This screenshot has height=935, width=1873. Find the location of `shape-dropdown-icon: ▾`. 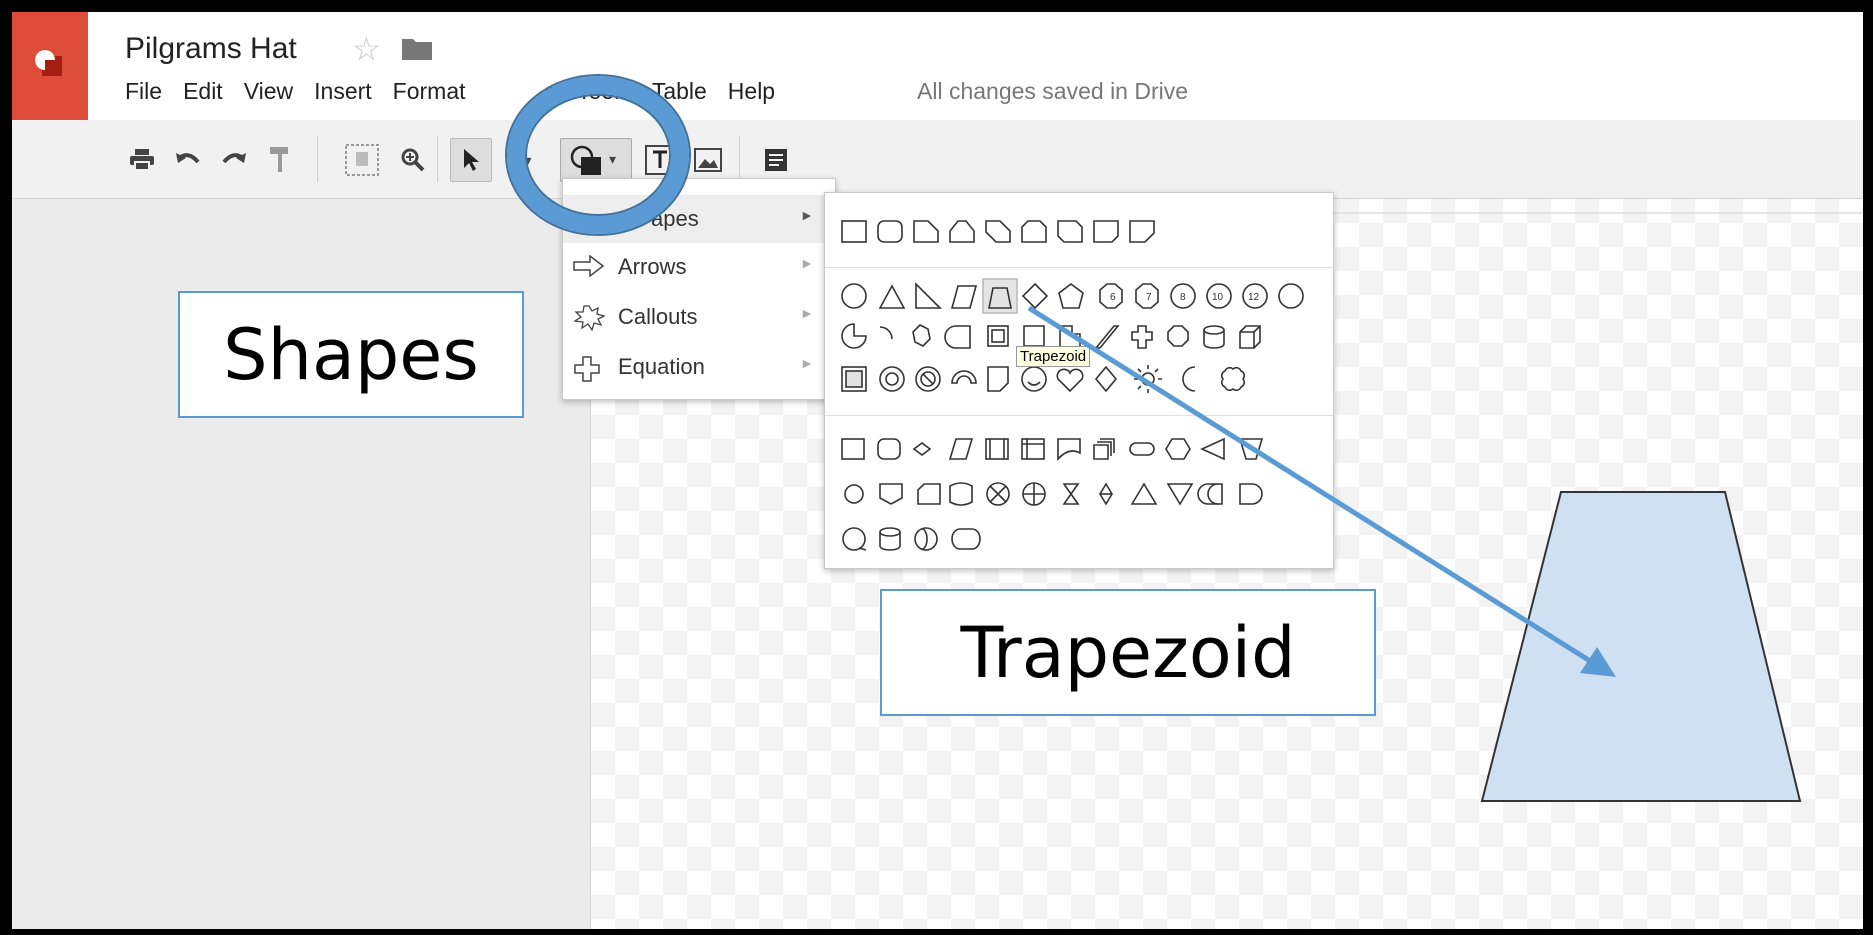

shape-dropdown-icon: ▾ is located at coordinates (613, 159).